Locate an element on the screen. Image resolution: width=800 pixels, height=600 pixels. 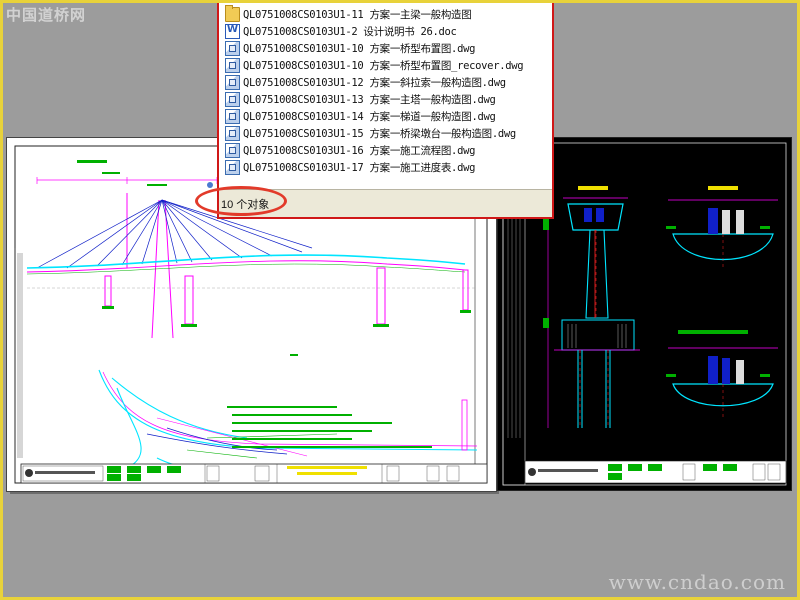
file-name: QL0751008CS0103U1-15 方案一桥梁墩台一般构造图.dwg is located at coordinates (379, 134).